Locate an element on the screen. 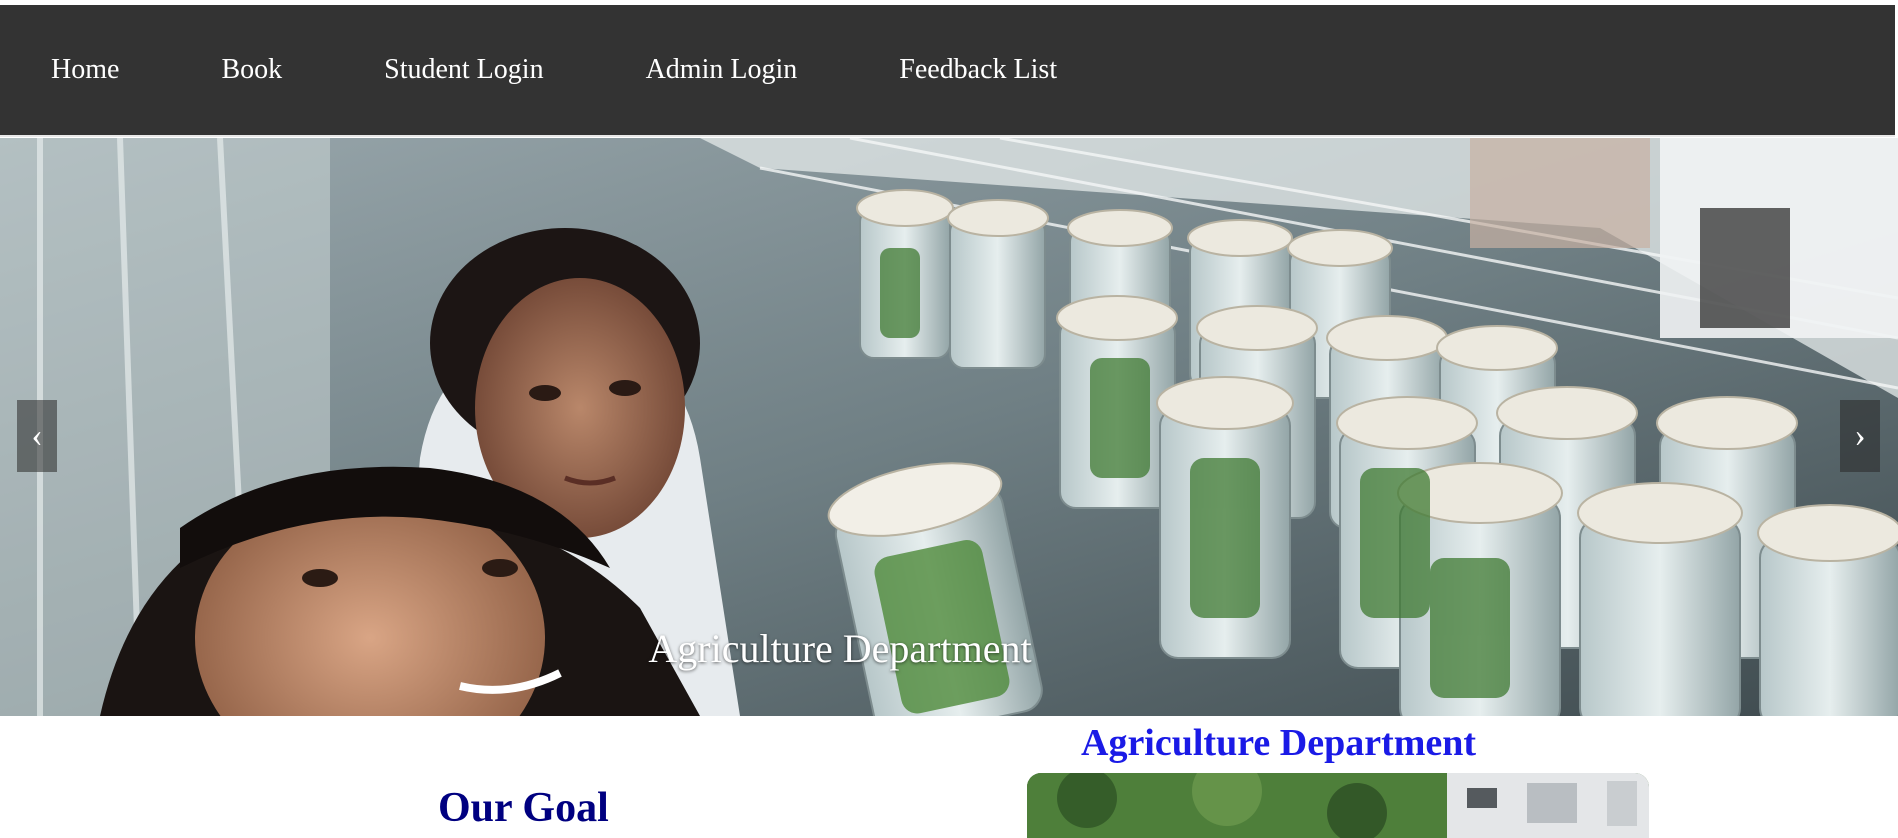  carousel-next-button: › is located at coordinates (1860, 436).